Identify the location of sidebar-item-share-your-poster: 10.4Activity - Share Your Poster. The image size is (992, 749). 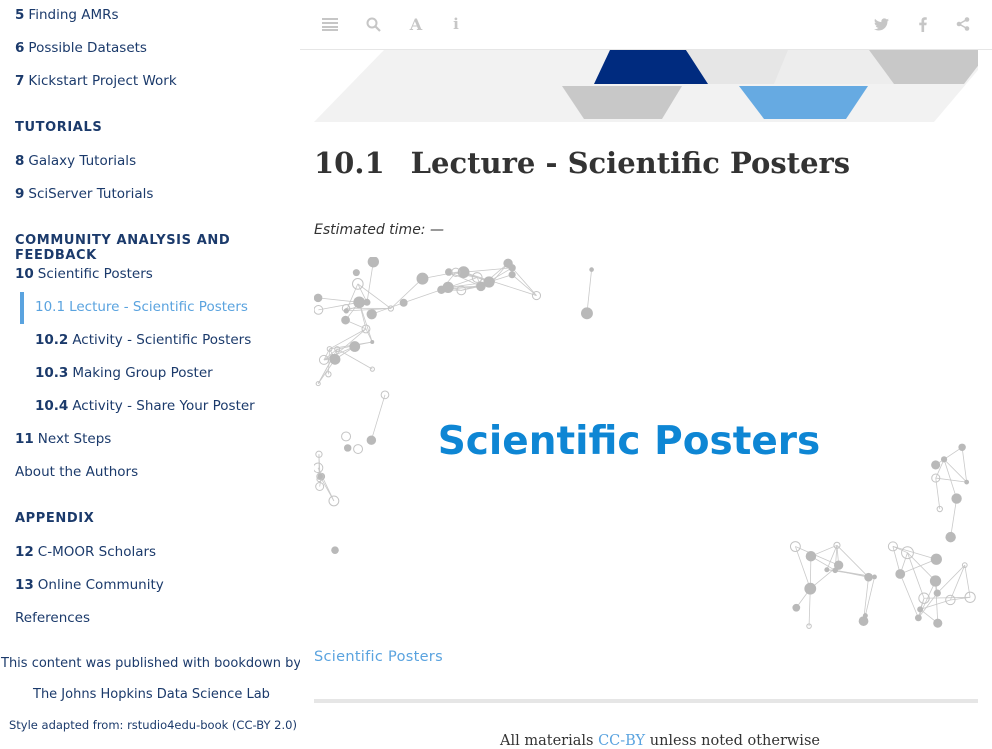
(145, 406).